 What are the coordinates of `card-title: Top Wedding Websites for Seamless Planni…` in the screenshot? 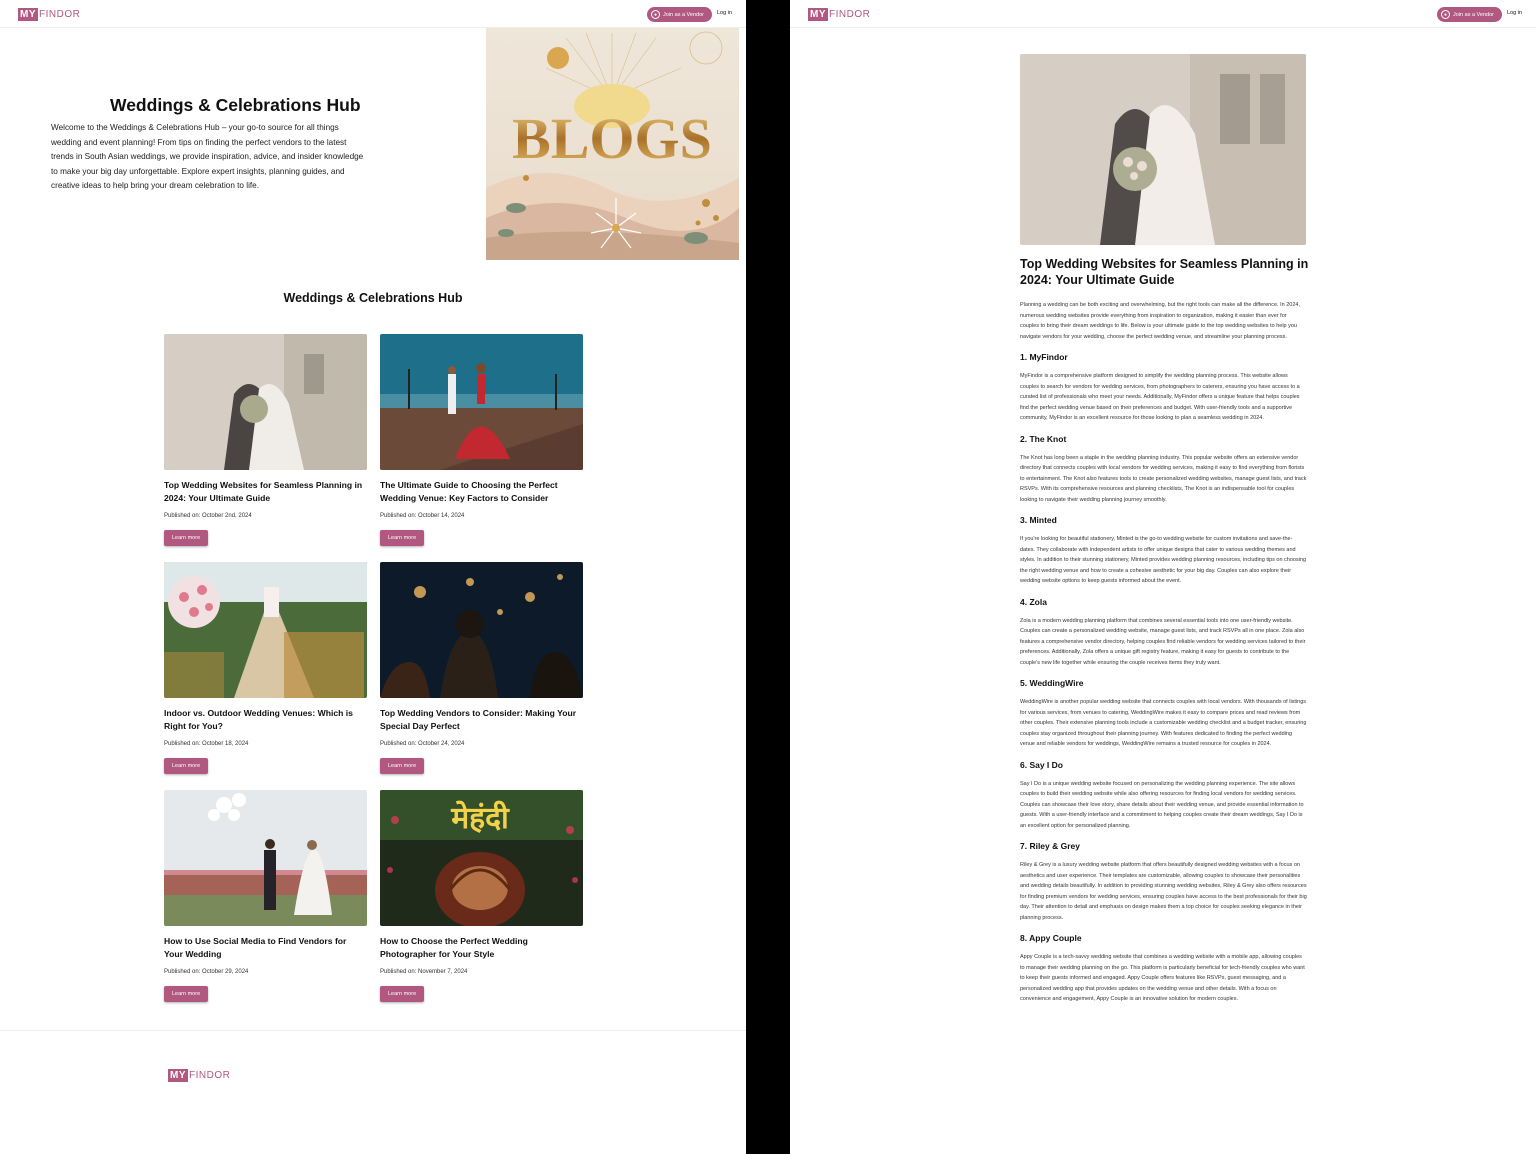 It's located at (265, 492).